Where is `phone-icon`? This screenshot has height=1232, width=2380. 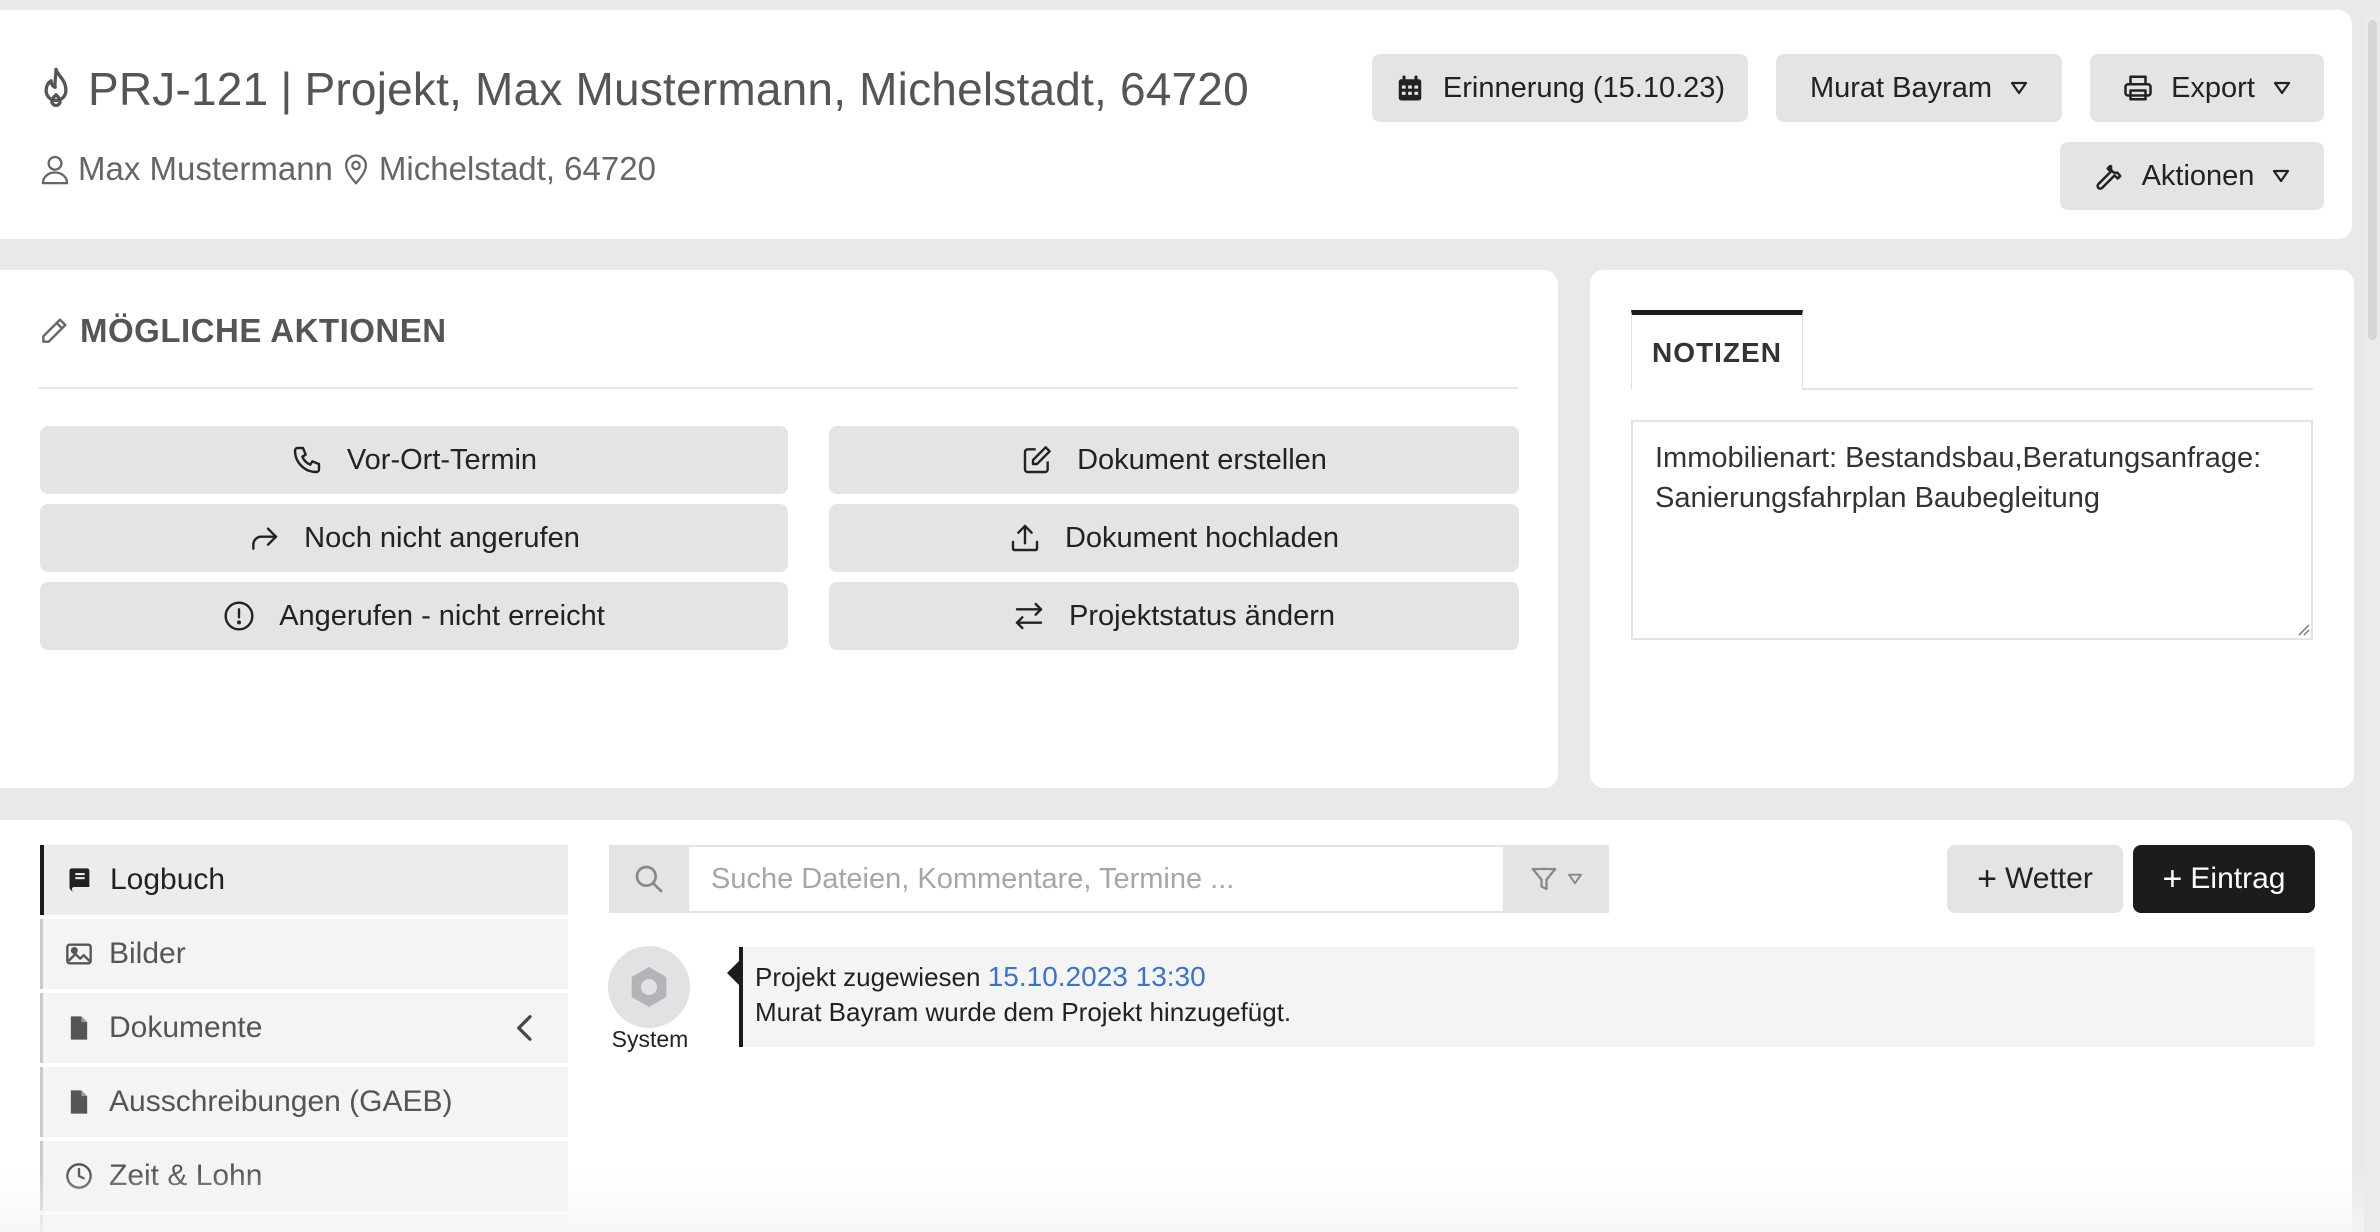
phone-icon is located at coordinates (307, 460).